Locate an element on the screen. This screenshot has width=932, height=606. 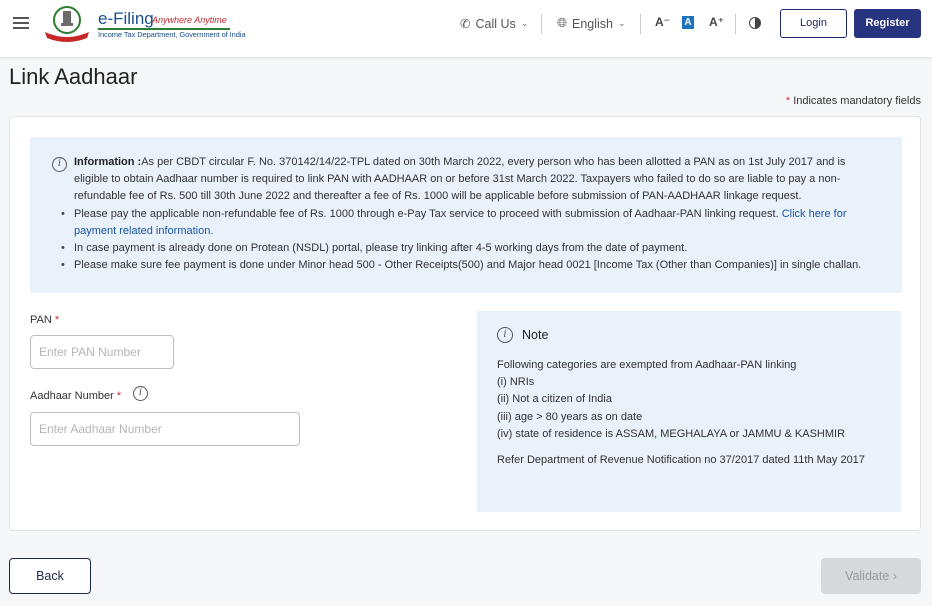
page-title: Link Aadhaar is located at coordinates (73, 76).